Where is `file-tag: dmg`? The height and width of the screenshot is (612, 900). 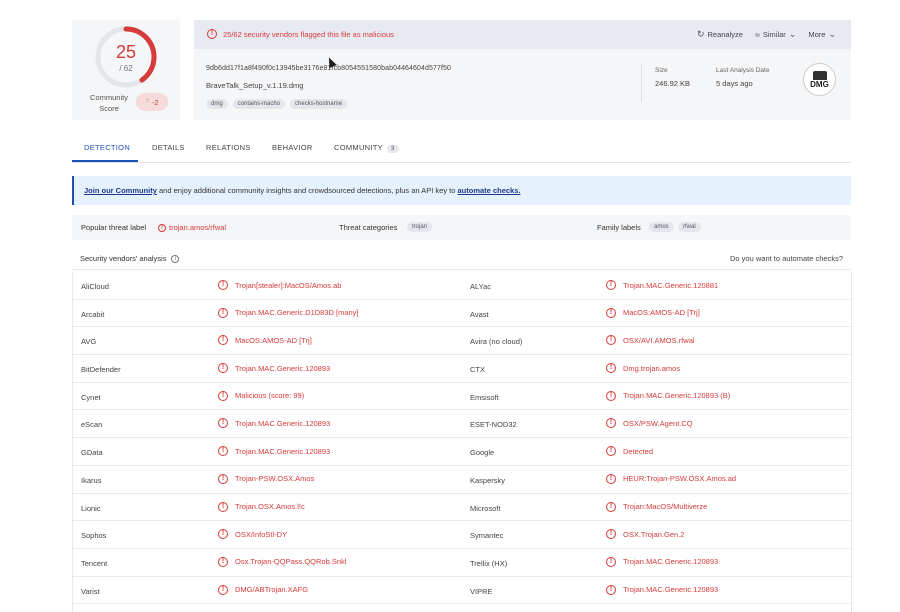 file-tag: dmg is located at coordinates (217, 104).